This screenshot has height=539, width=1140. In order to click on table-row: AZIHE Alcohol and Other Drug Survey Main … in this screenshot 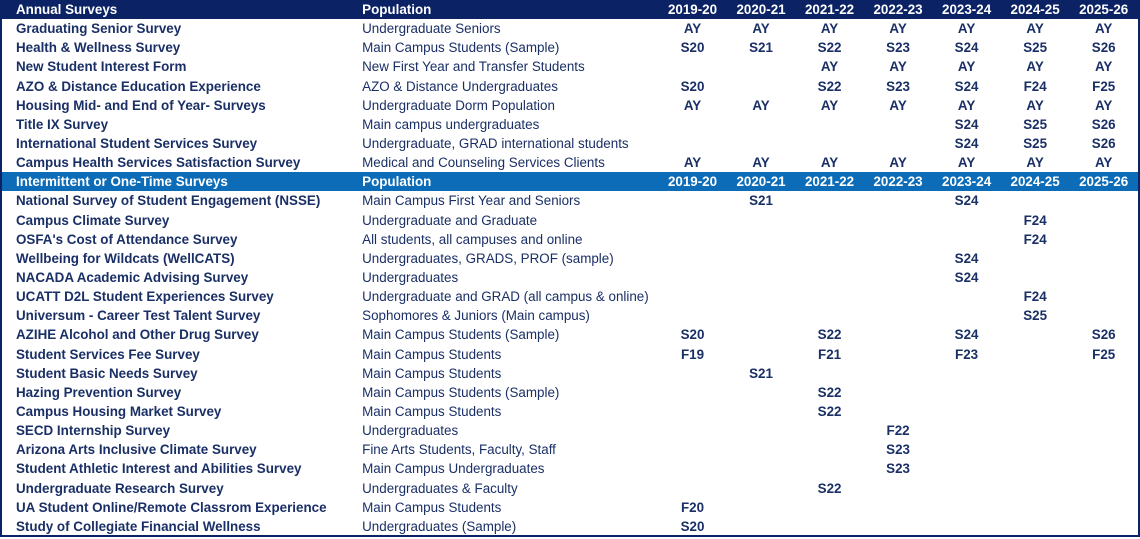, I will do `click(570, 334)`.